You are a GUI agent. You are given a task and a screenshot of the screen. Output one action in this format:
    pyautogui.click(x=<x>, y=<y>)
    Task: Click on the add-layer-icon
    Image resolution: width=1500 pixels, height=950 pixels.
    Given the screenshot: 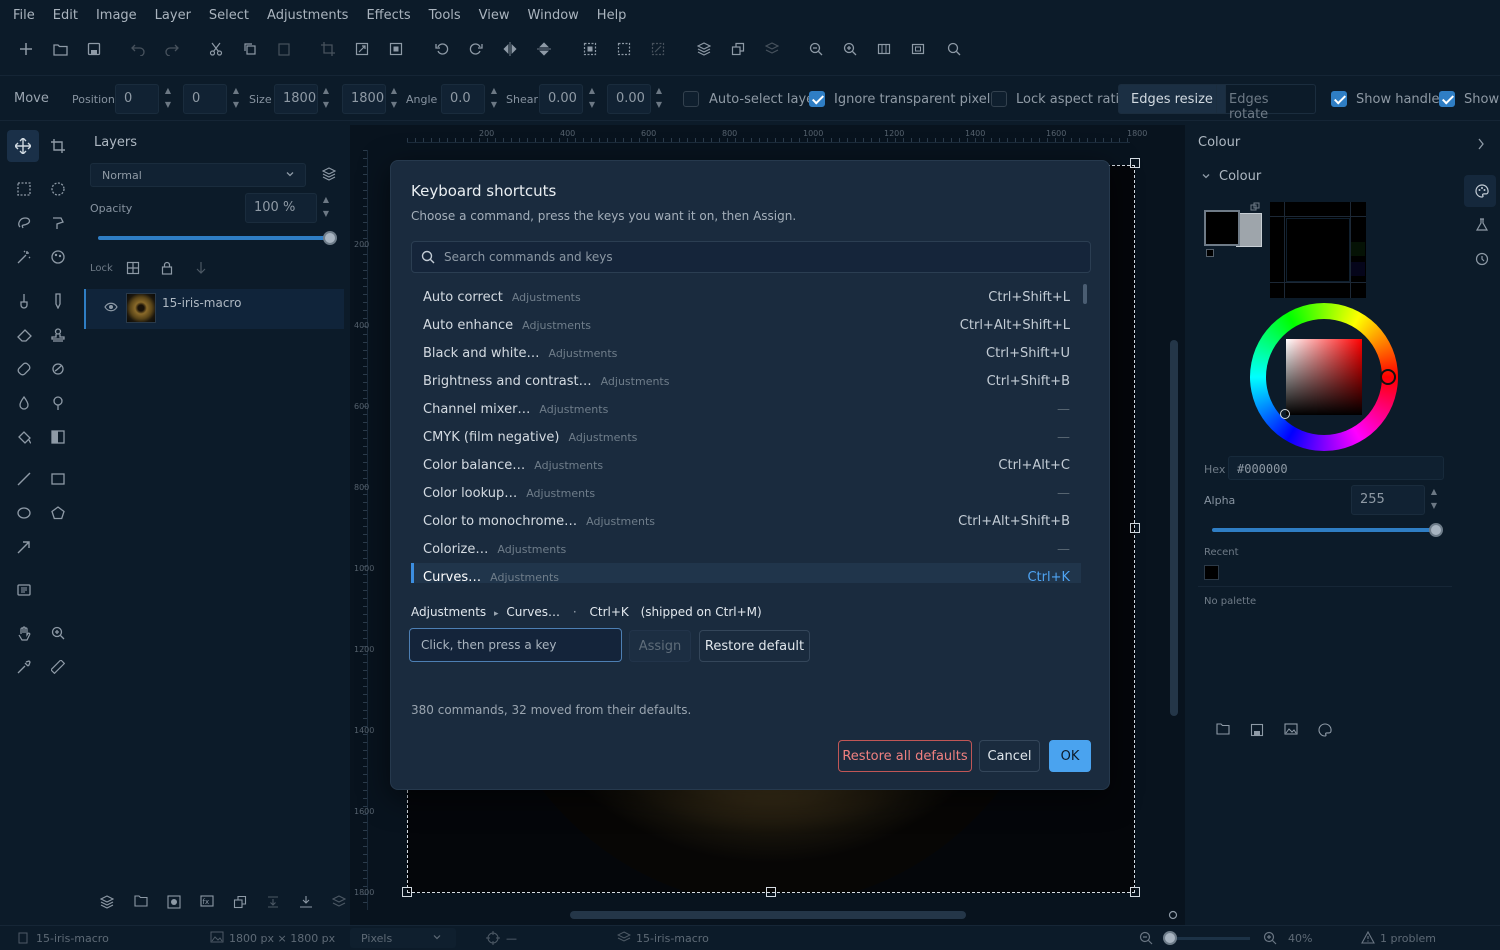 What is the action you would take?
    pyautogui.click(x=107, y=902)
    